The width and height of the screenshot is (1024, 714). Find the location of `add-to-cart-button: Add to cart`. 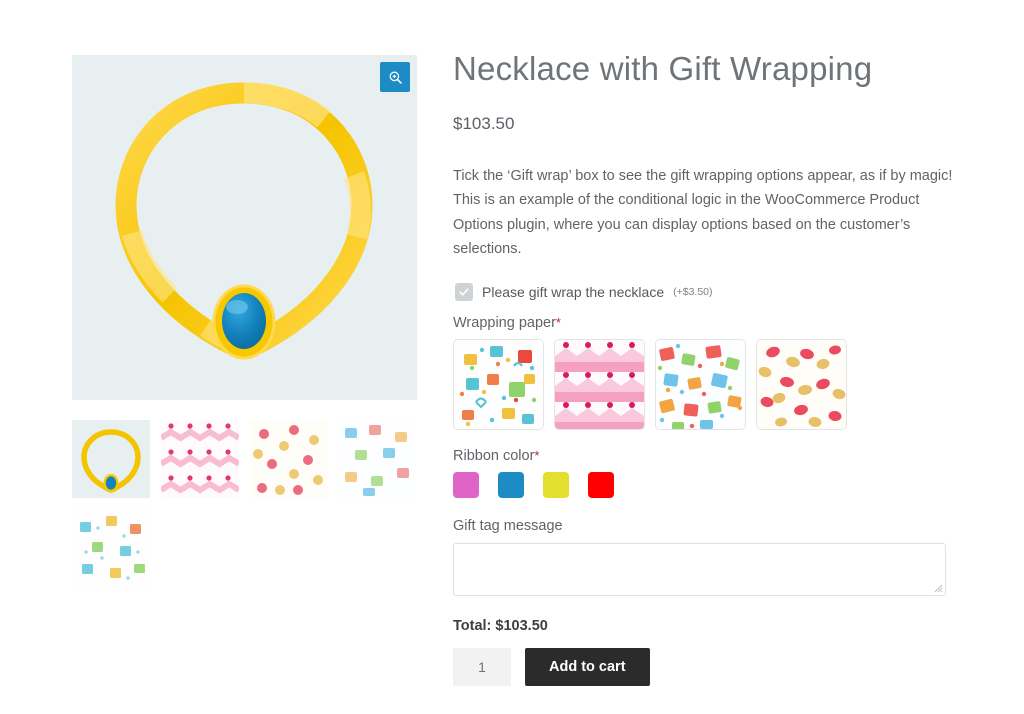

add-to-cart-button: Add to cart is located at coordinates (587, 667).